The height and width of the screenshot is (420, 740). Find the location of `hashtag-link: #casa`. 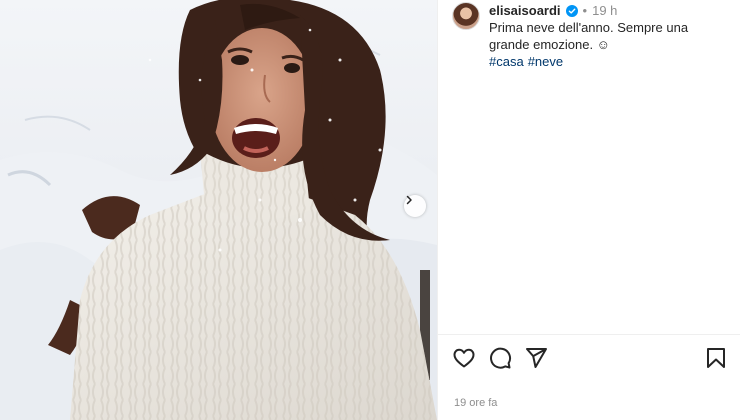

hashtag-link: #casa is located at coordinates (506, 61).